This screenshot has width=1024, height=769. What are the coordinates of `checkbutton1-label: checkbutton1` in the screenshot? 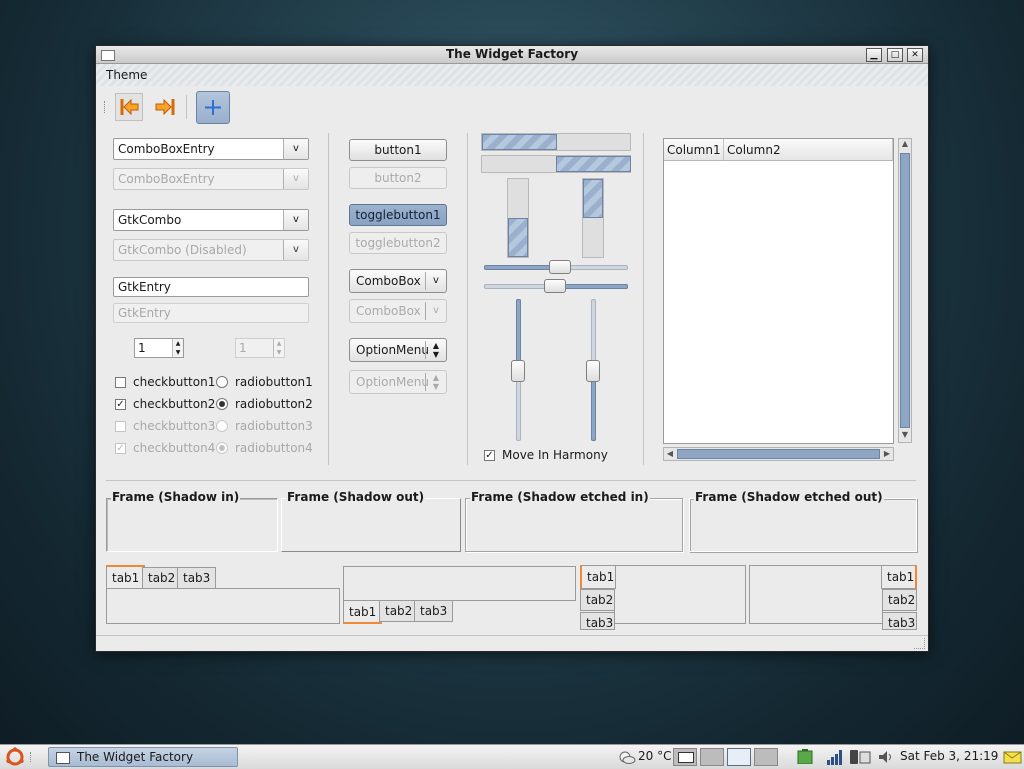 It's located at (174, 382).